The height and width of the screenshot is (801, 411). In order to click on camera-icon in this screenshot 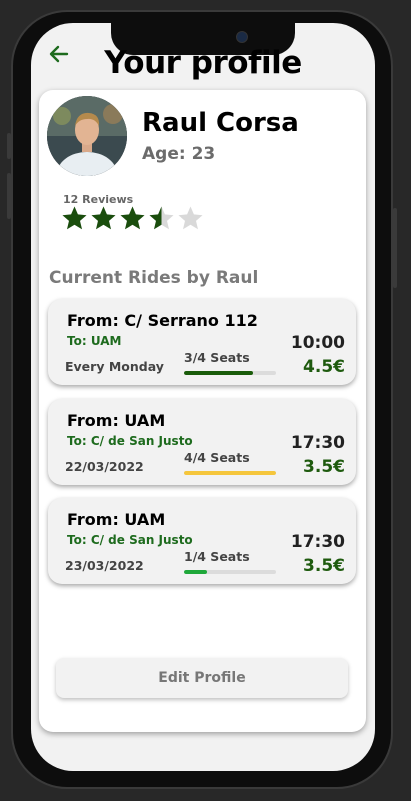, I will do `click(242, 37)`.